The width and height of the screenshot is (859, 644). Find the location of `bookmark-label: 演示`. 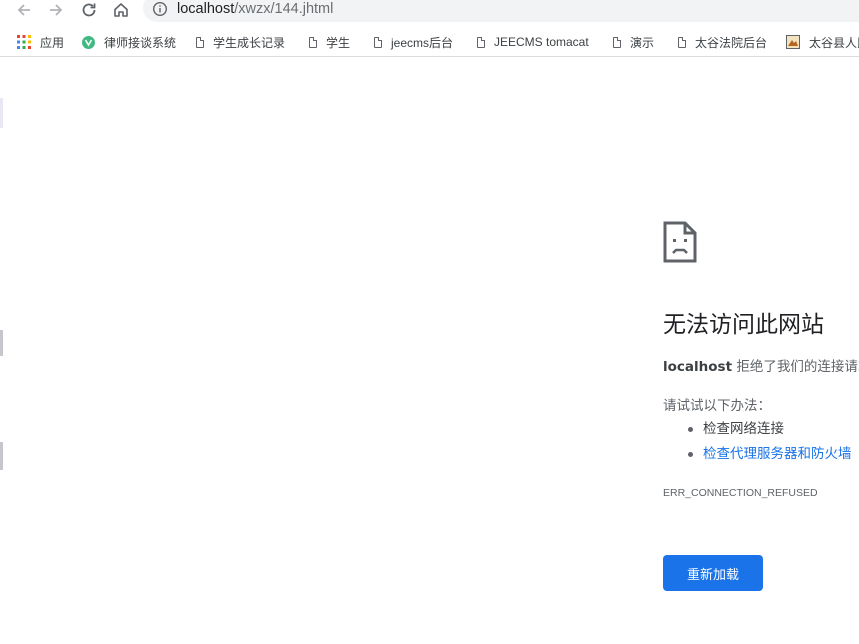

bookmark-label: 演示 is located at coordinates (642, 42).